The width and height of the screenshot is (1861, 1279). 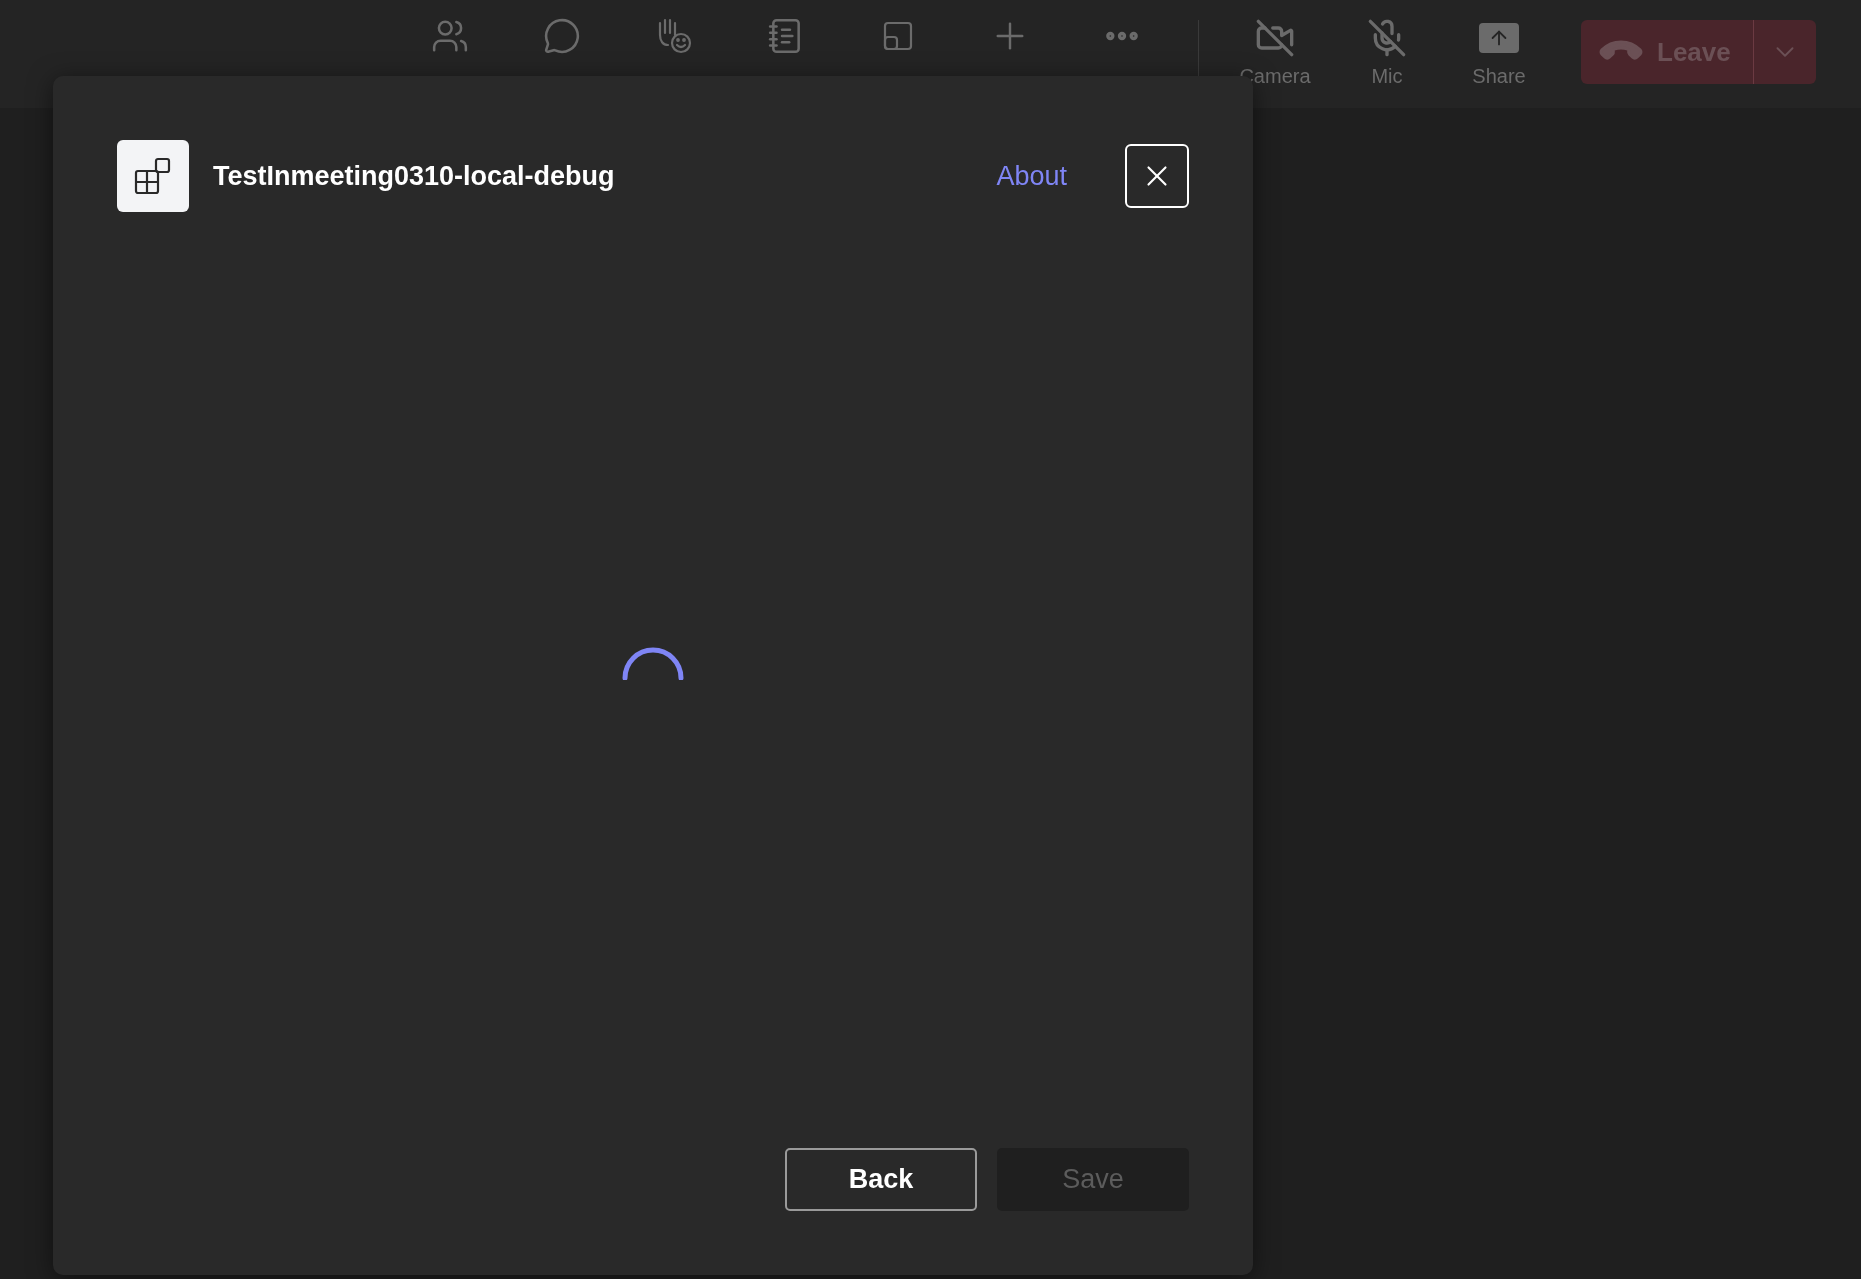 I want to click on app-icon, so click(x=153, y=176).